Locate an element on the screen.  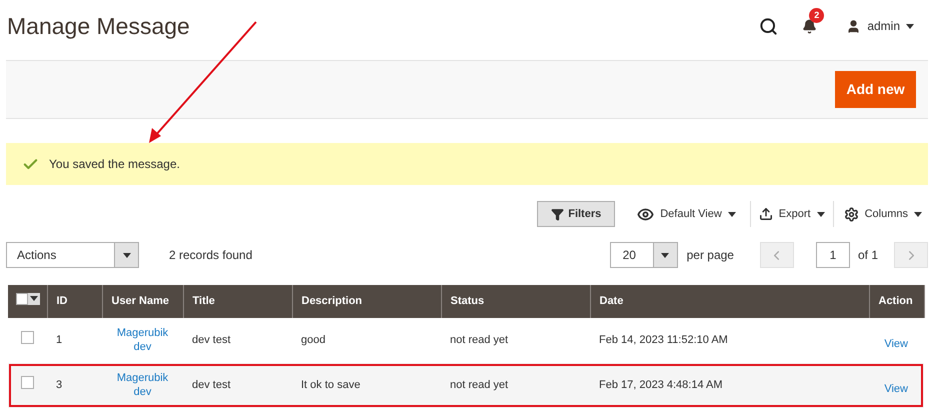
page-input: 1 is located at coordinates (833, 255).